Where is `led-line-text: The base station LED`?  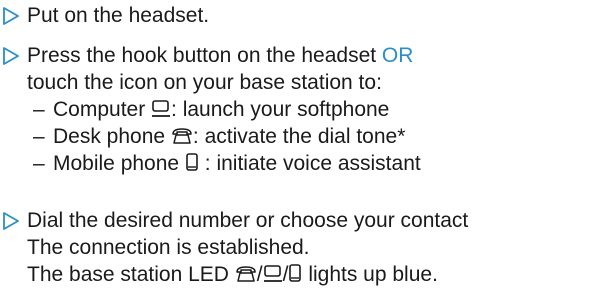
led-line-text: The base station LED is located at coordinates (131, 274).